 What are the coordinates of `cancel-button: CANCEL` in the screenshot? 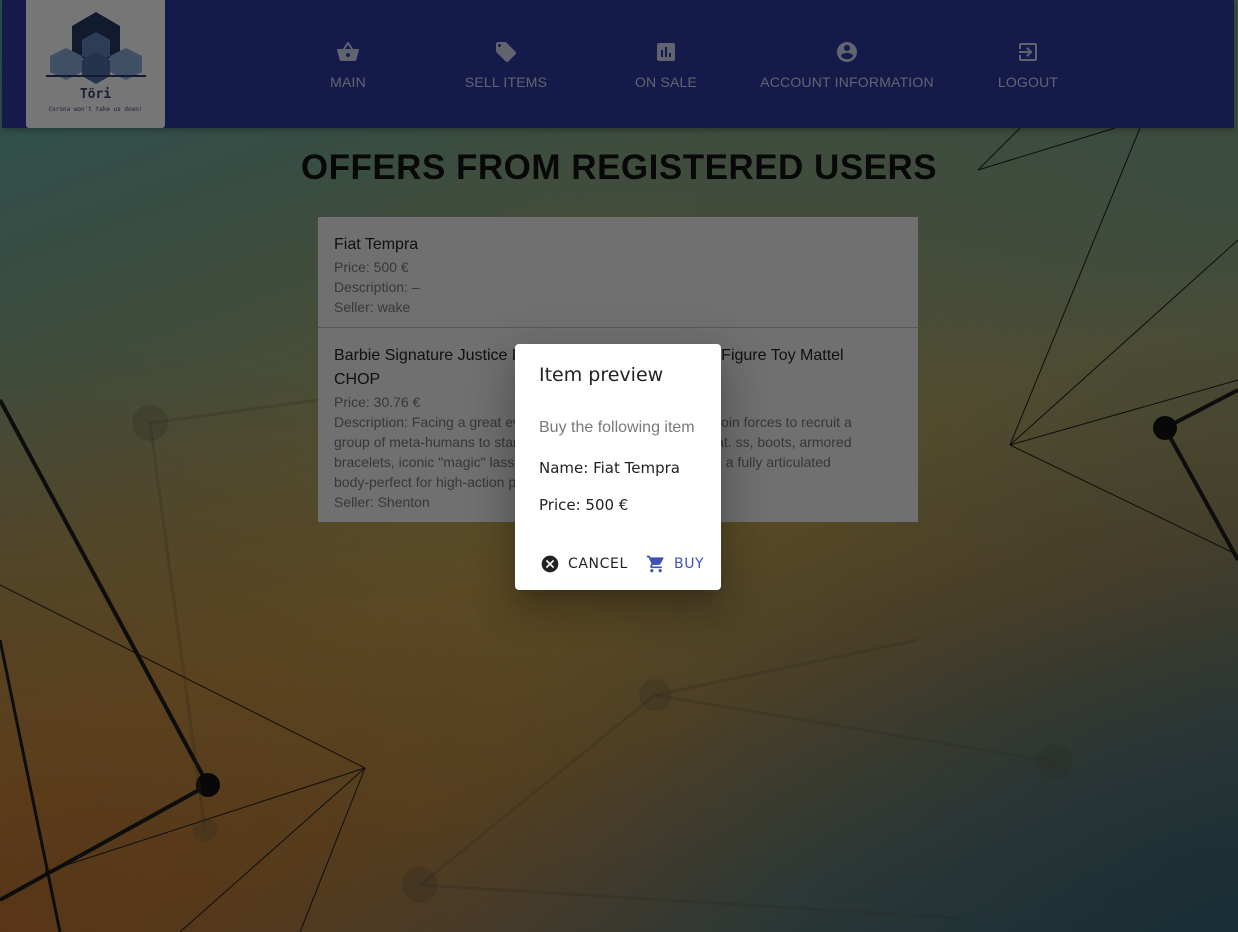 It's located at (584, 564).